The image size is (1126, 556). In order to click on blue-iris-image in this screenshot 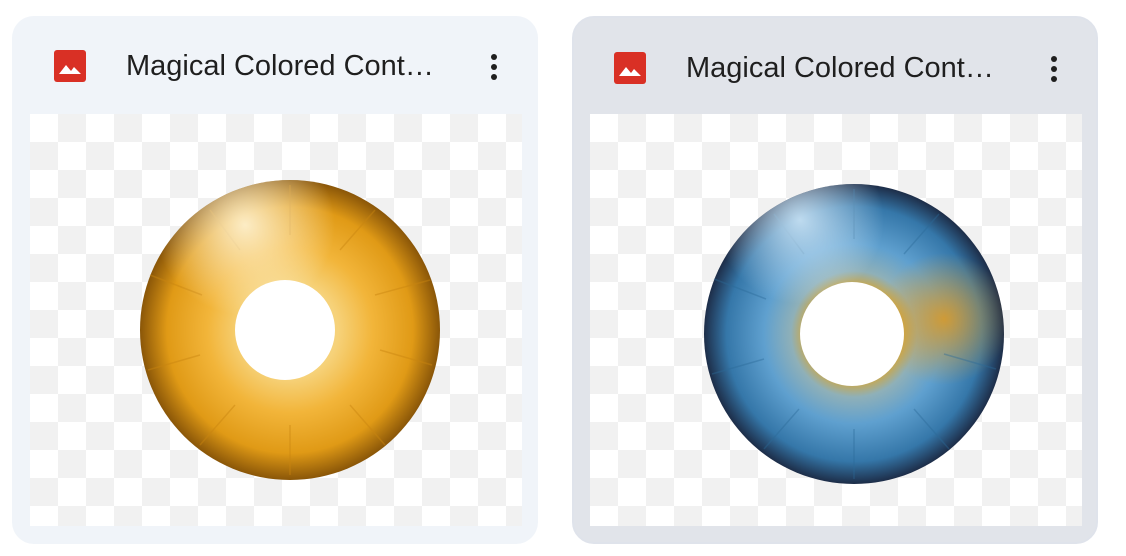, I will do `click(854, 334)`.